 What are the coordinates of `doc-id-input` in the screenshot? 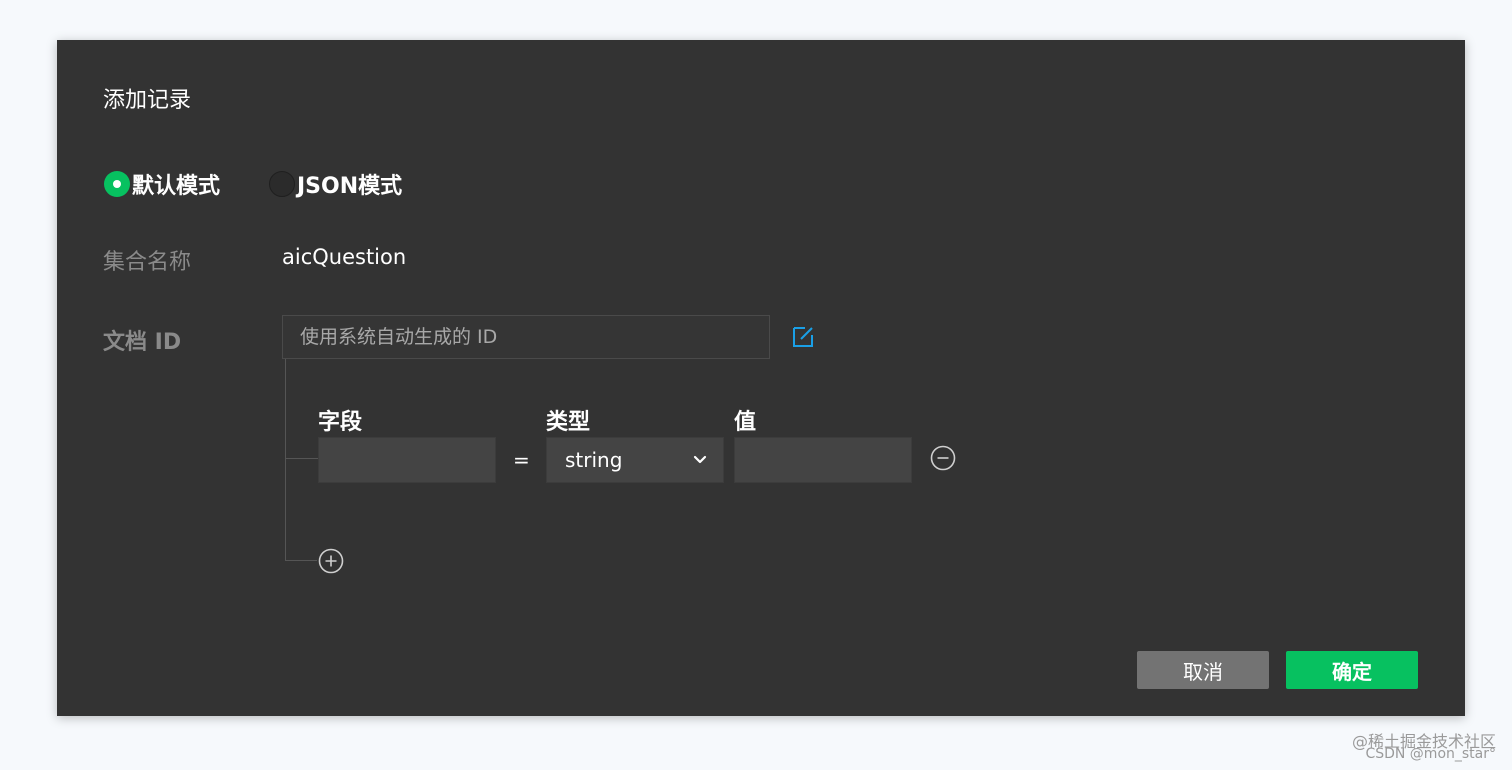 It's located at (526, 337).